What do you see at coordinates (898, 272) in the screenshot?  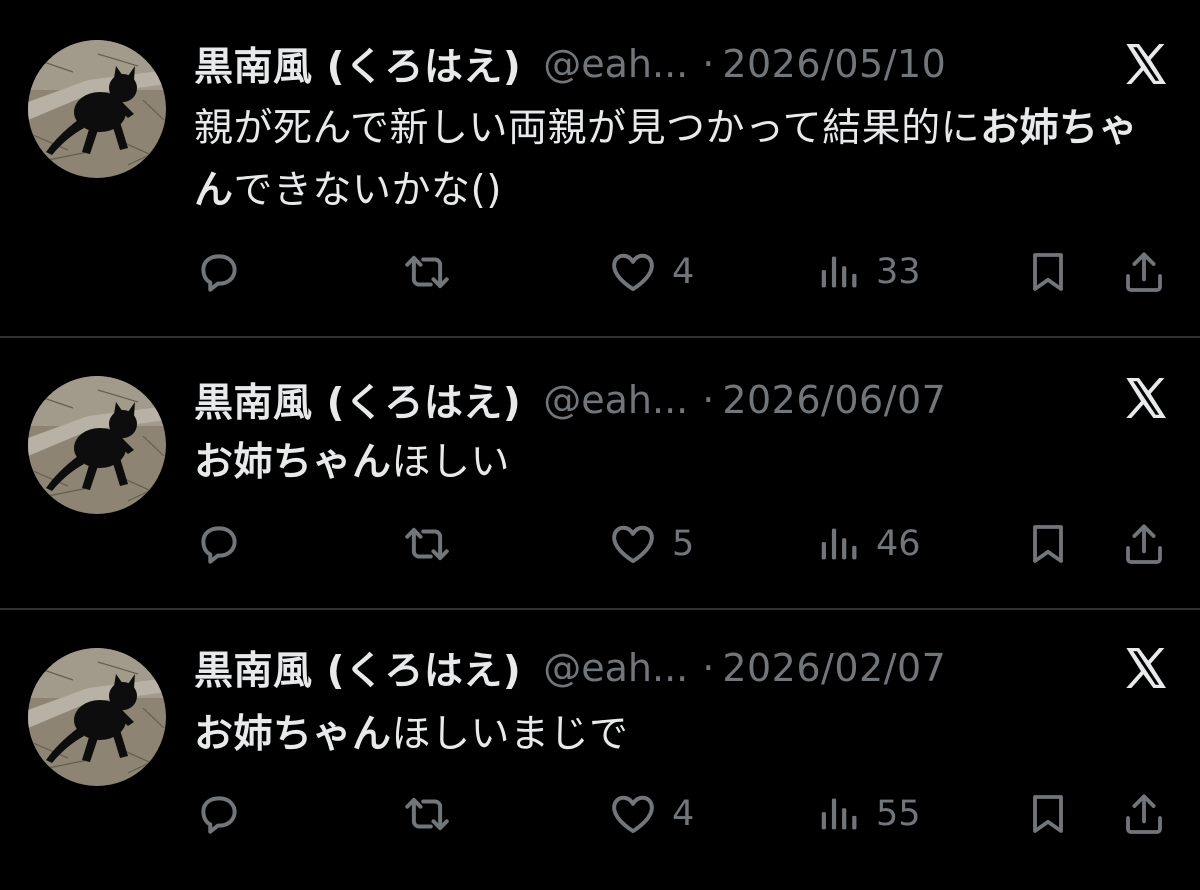 I see `view-count: 33` at bounding box center [898, 272].